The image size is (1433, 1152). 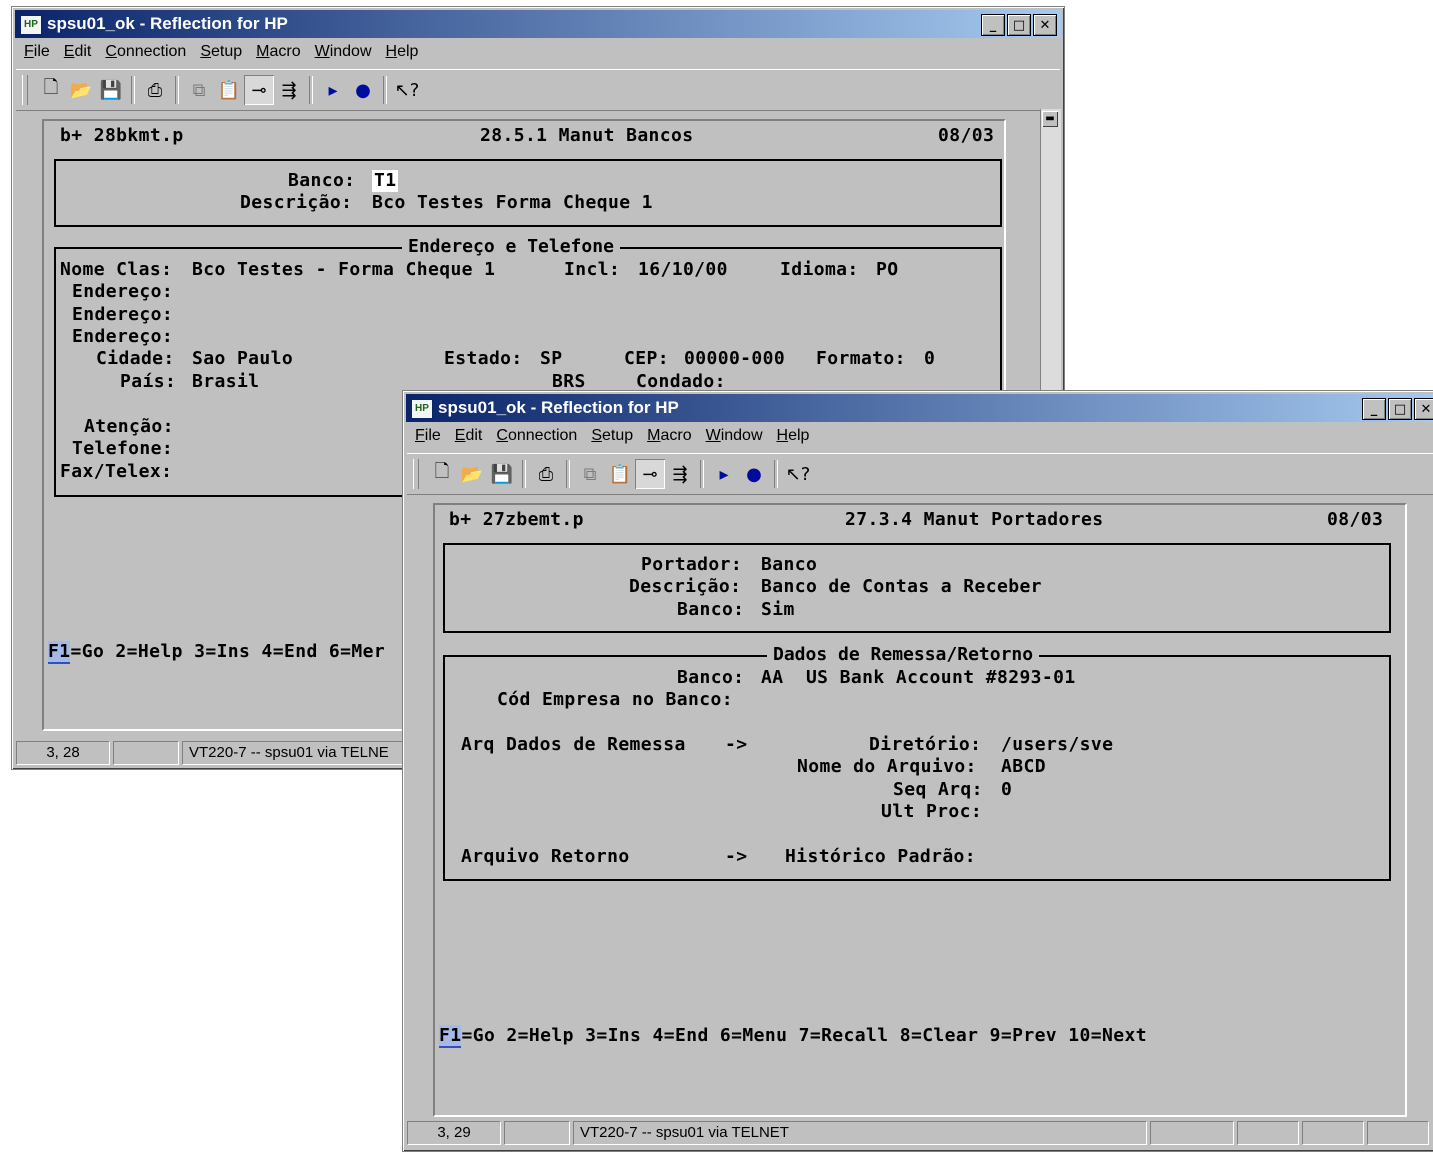 I want to click on idioma-value: PO, so click(x=887, y=270).